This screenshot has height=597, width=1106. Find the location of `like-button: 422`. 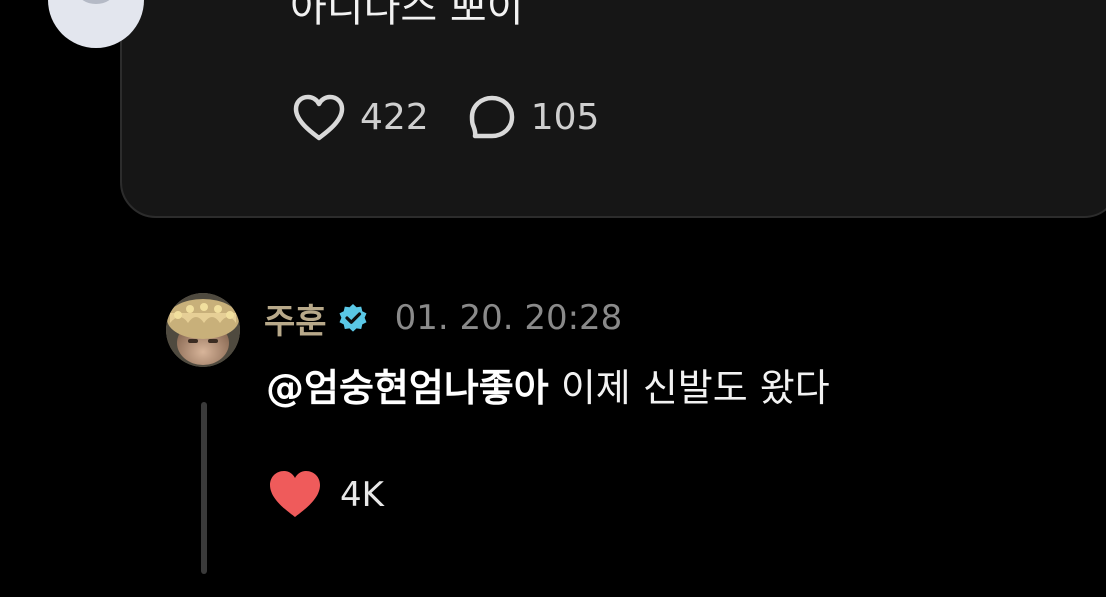

like-button: 422 is located at coordinates (360, 118).